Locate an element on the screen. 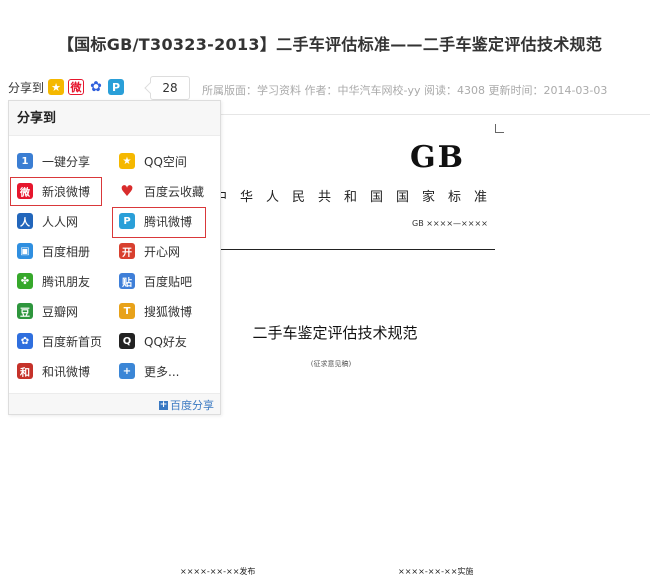  share-item-baidu-album: ▣ 百度相册 is located at coordinates (53, 251).